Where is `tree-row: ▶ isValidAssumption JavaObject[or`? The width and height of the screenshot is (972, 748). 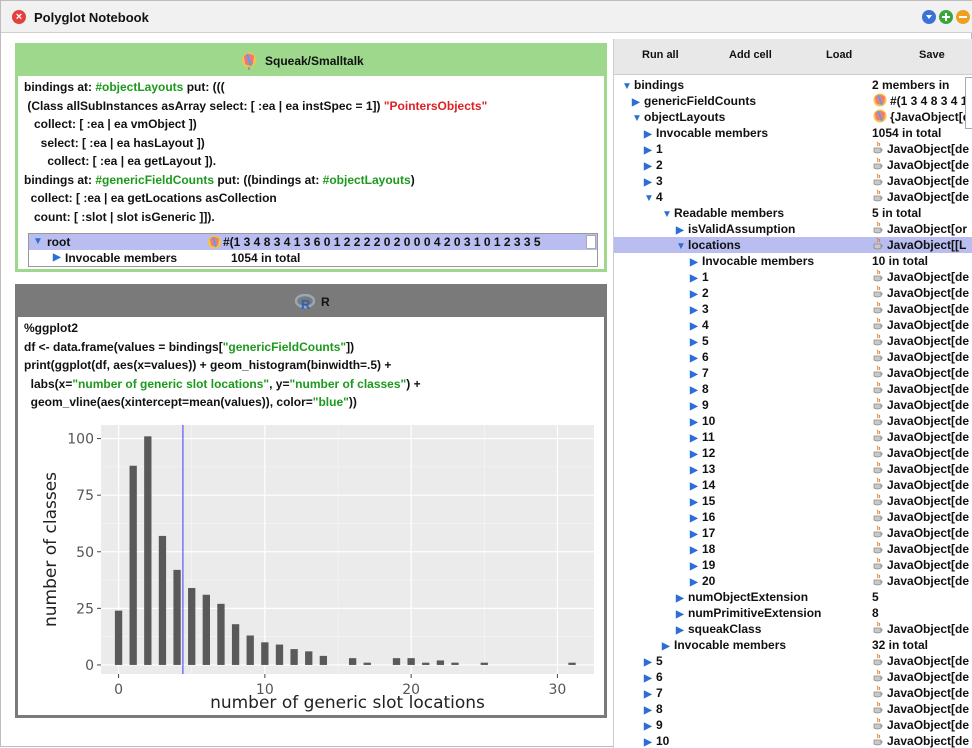
tree-row: ▶ isValidAssumption JavaObject[or is located at coordinates (793, 229).